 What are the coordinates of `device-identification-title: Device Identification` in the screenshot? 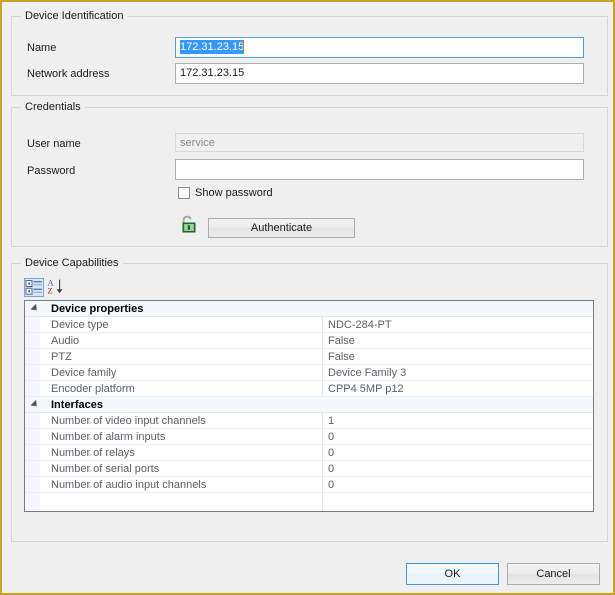 It's located at (74, 16).